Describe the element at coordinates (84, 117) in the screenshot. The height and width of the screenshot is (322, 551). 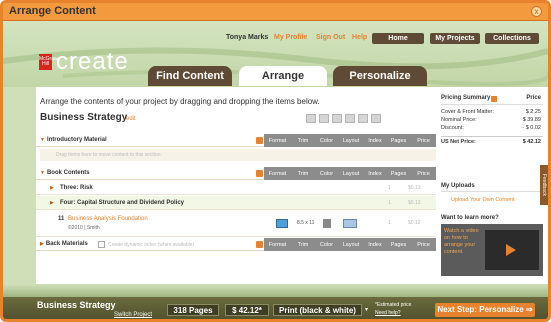
I see `project-title: Business Strategy` at that location.